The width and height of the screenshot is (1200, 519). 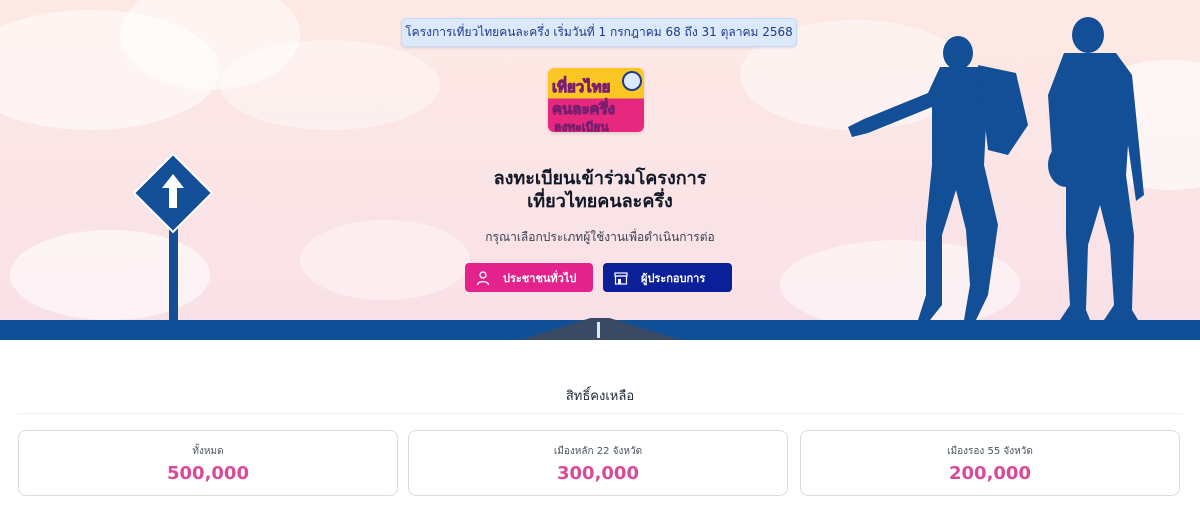 I want to click on hitchhikers-silhouette, so click(x=996, y=168).